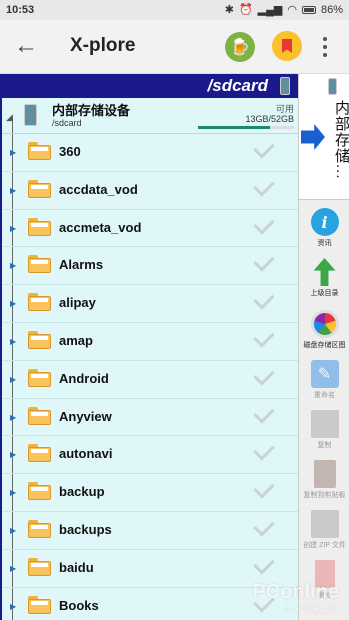 Image resolution: width=349 pixels, height=620 pixels. I want to click on folder-name: Android, so click(84, 378).